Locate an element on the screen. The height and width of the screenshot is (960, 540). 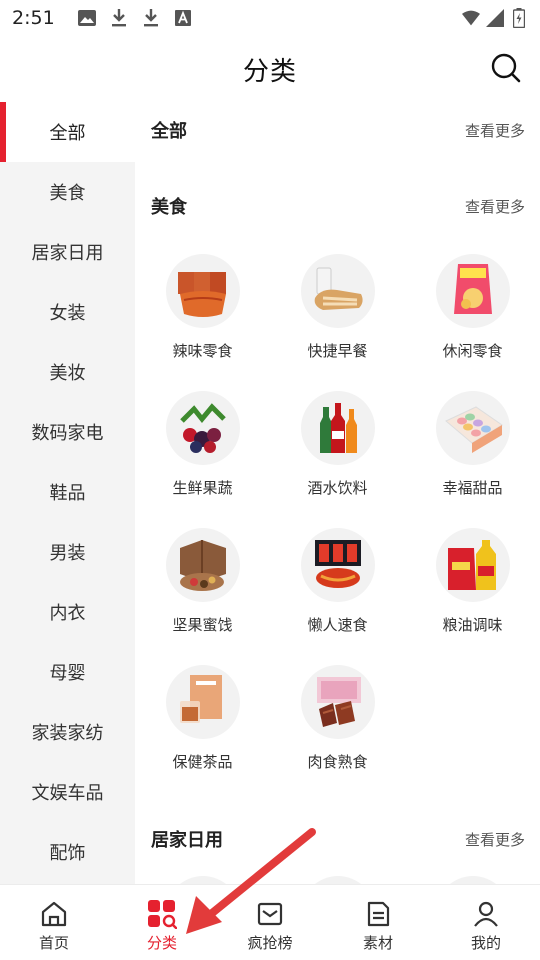
sidebar-item-baby: 母婴 is located at coordinates (67, 672).